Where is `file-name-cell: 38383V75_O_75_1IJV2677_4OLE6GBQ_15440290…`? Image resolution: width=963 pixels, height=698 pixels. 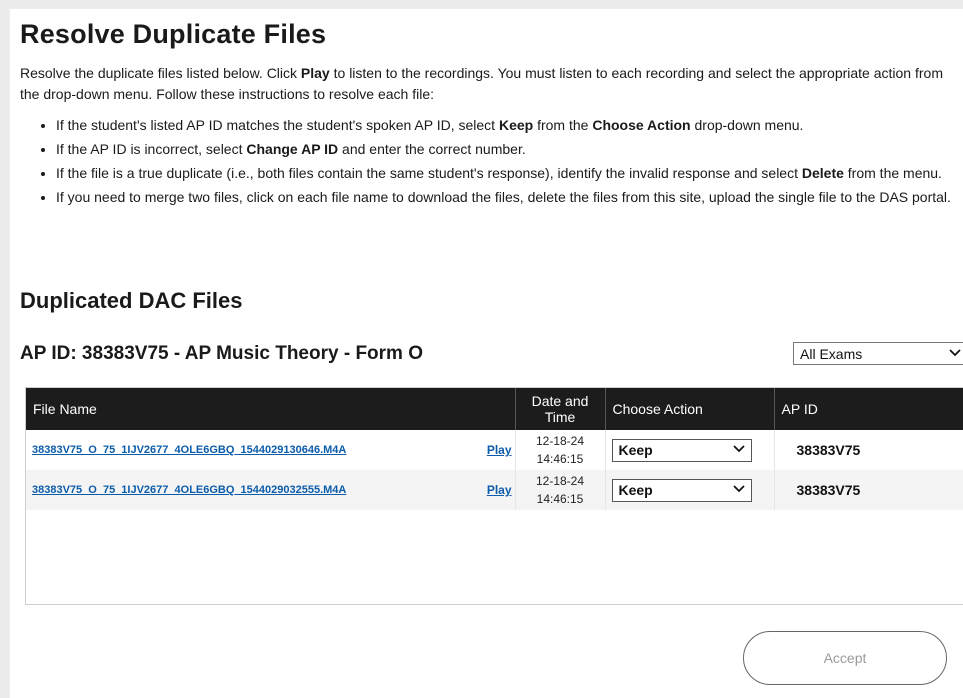 file-name-cell: 38383V75_O_75_1IJV2677_4OLE6GBQ_15440290… is located at coordinates (271, 490).